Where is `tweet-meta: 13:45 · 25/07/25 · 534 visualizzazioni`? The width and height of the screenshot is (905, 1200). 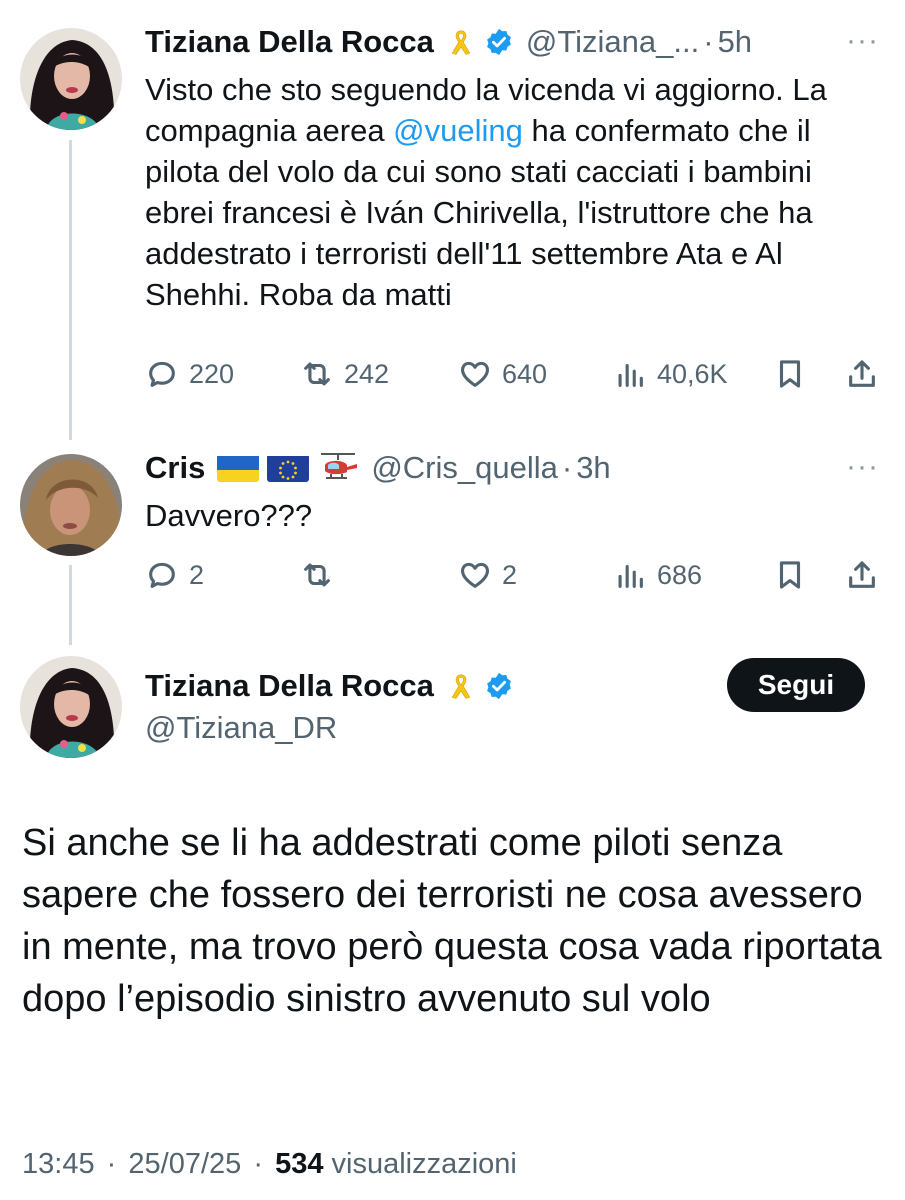 tweet-meta: 13:45 · 25/07/25 · 534 visualizzazioni is located at coordinates (269, 1164).